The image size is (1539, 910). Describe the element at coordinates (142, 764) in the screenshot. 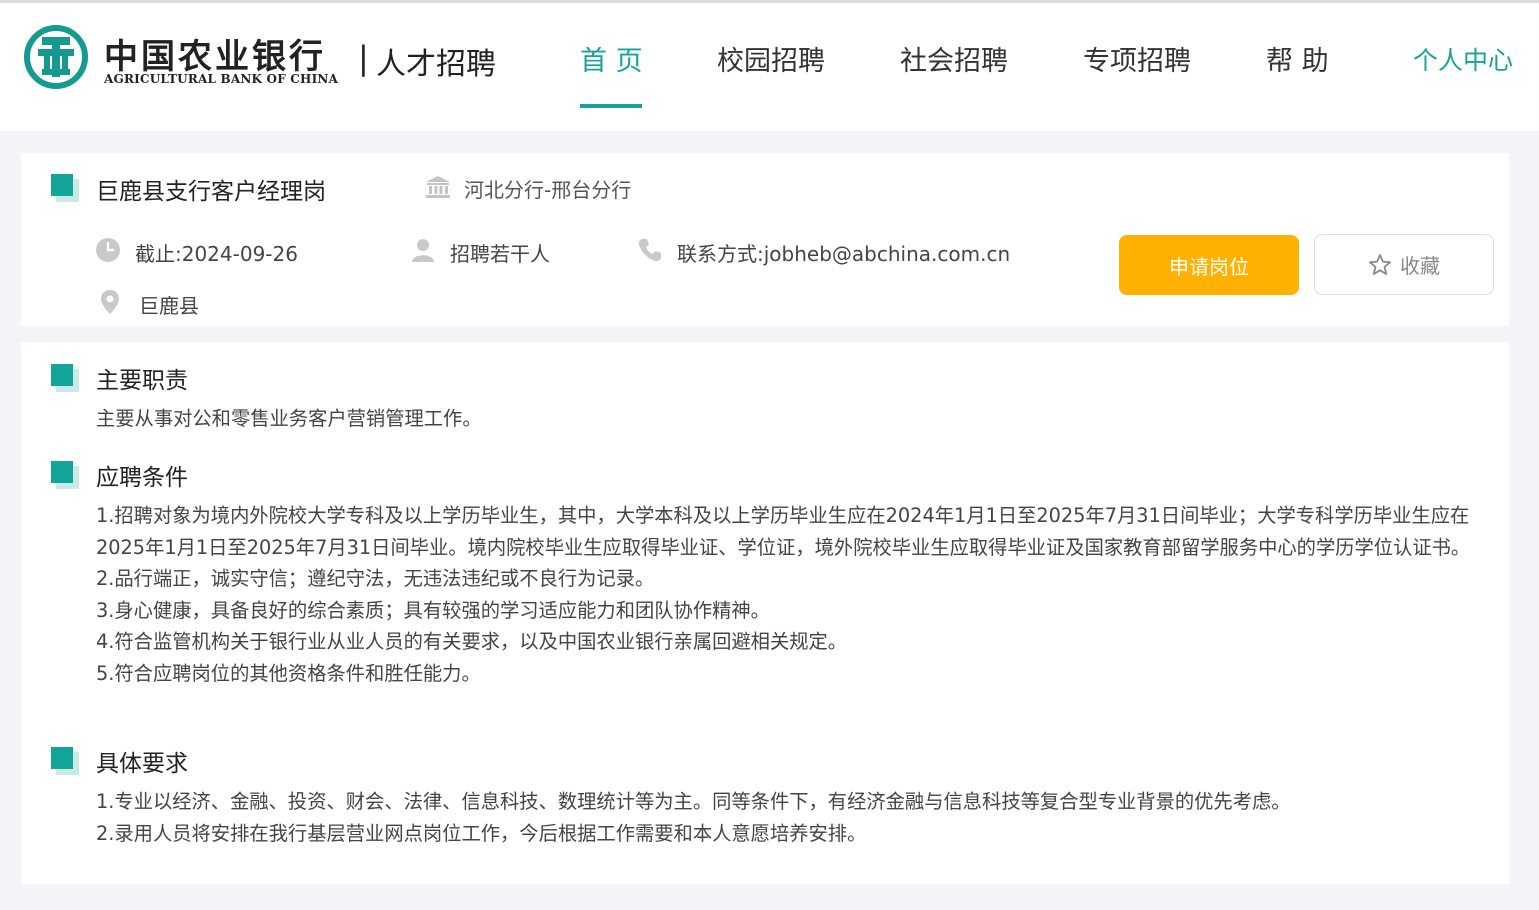

I see `requirements-title: 具体要求` at that location.